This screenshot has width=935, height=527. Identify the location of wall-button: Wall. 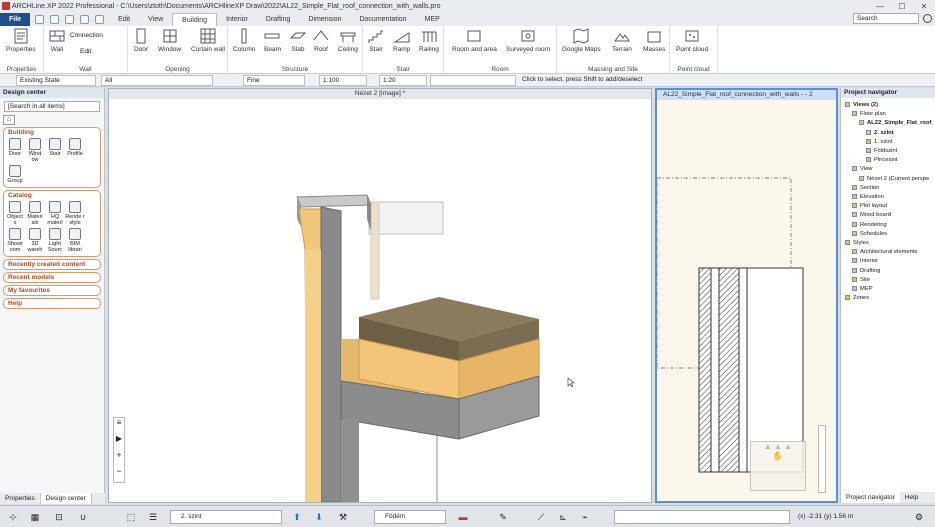
(57, 40).